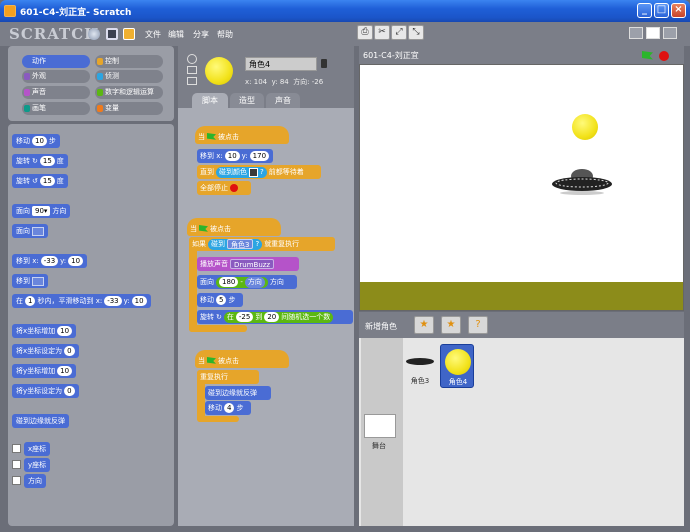  I want to click on block-change-x: 将x坐标增加 10, so click(44, 331).